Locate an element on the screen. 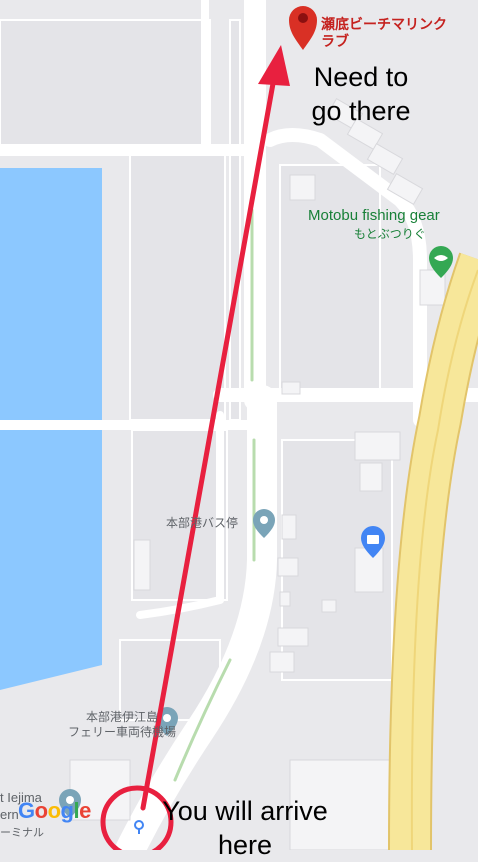 Image resolution: width=478 pixels, height=862 pixels. ferry-label: 本部港伊江島 フェリー車両待機場 is located at coordinates (122, 725).